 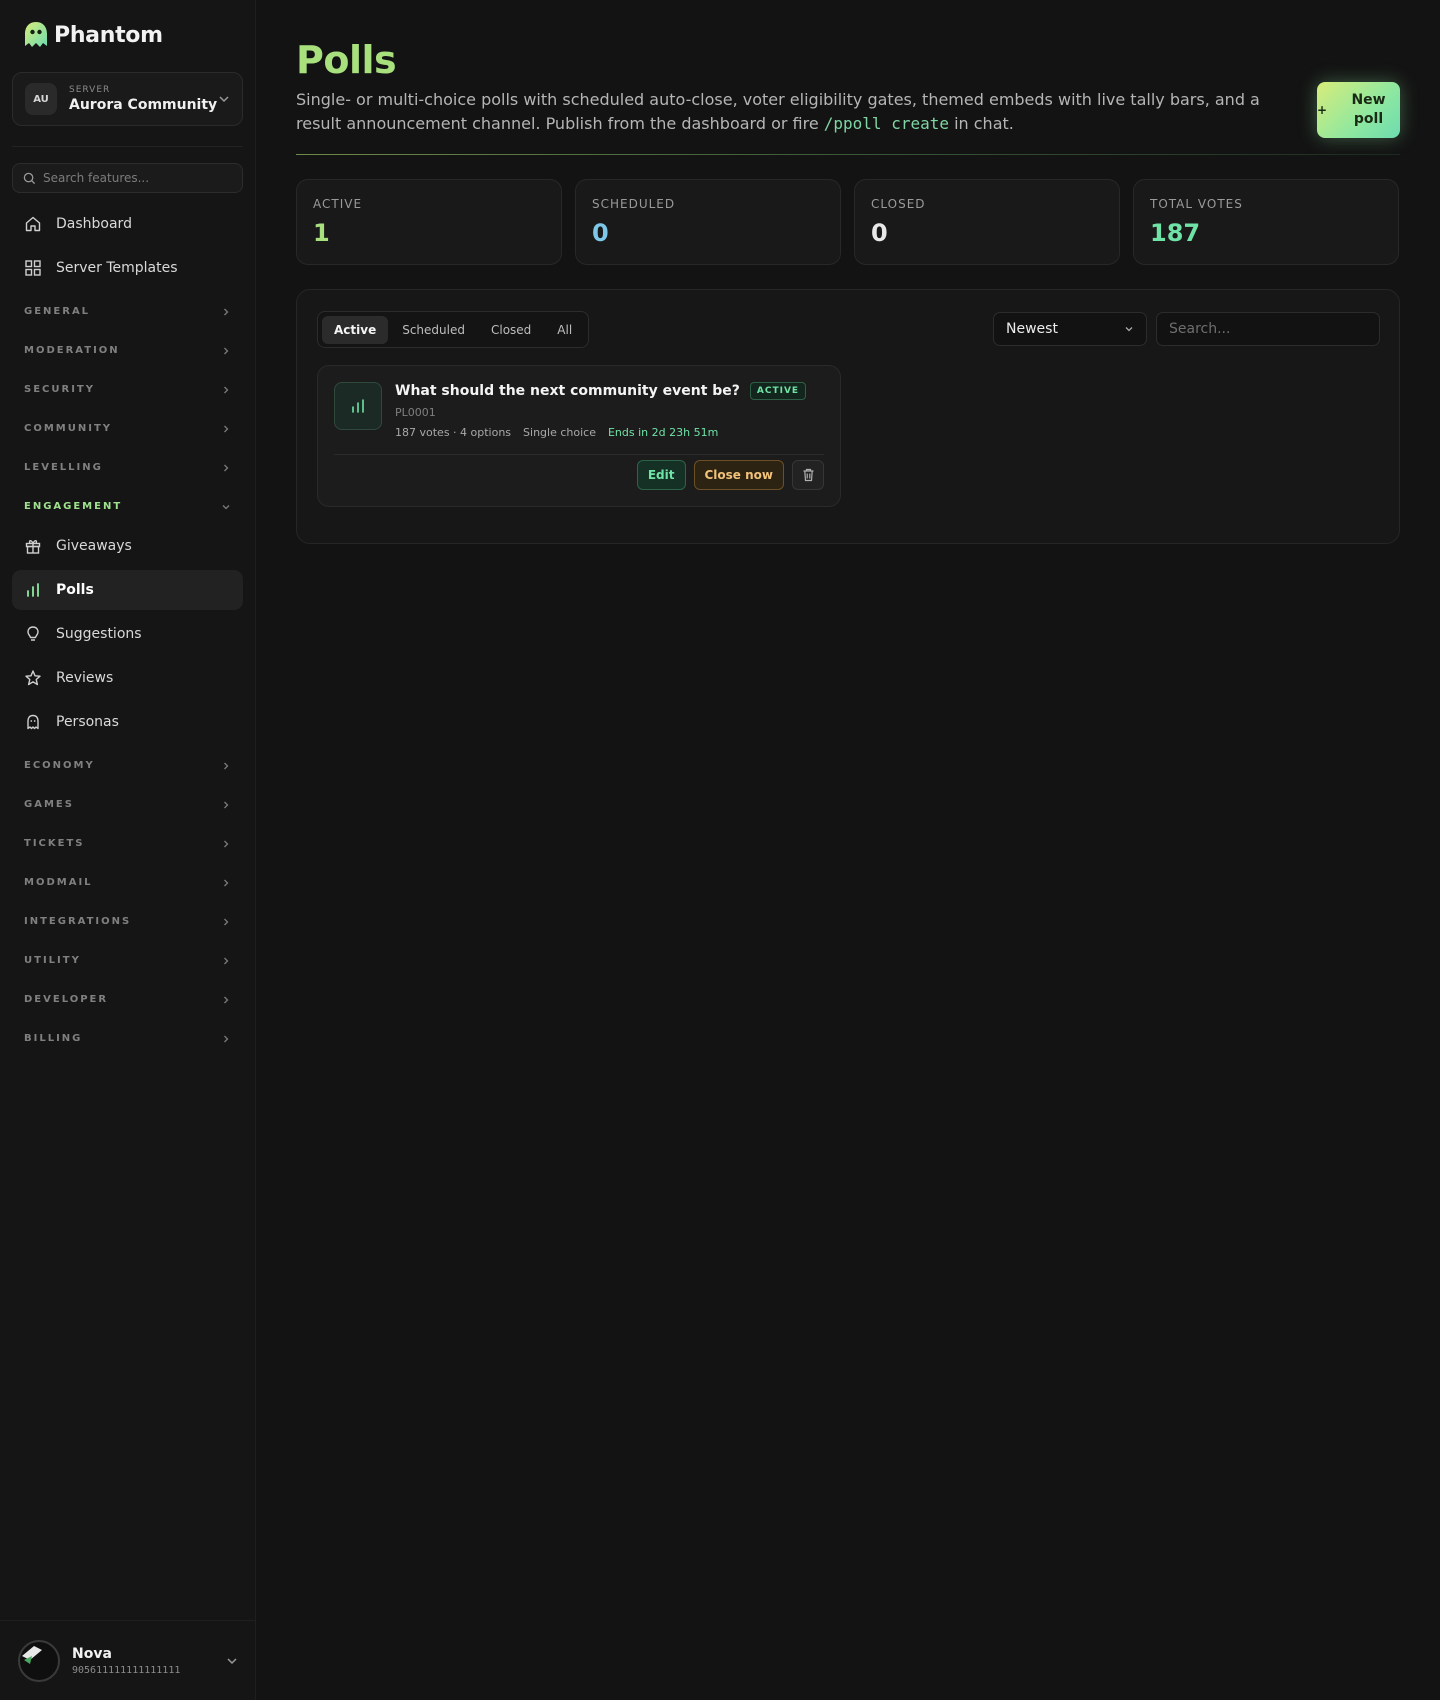 I want to click on tab-closed: Closed, so click(x=511, y=330).